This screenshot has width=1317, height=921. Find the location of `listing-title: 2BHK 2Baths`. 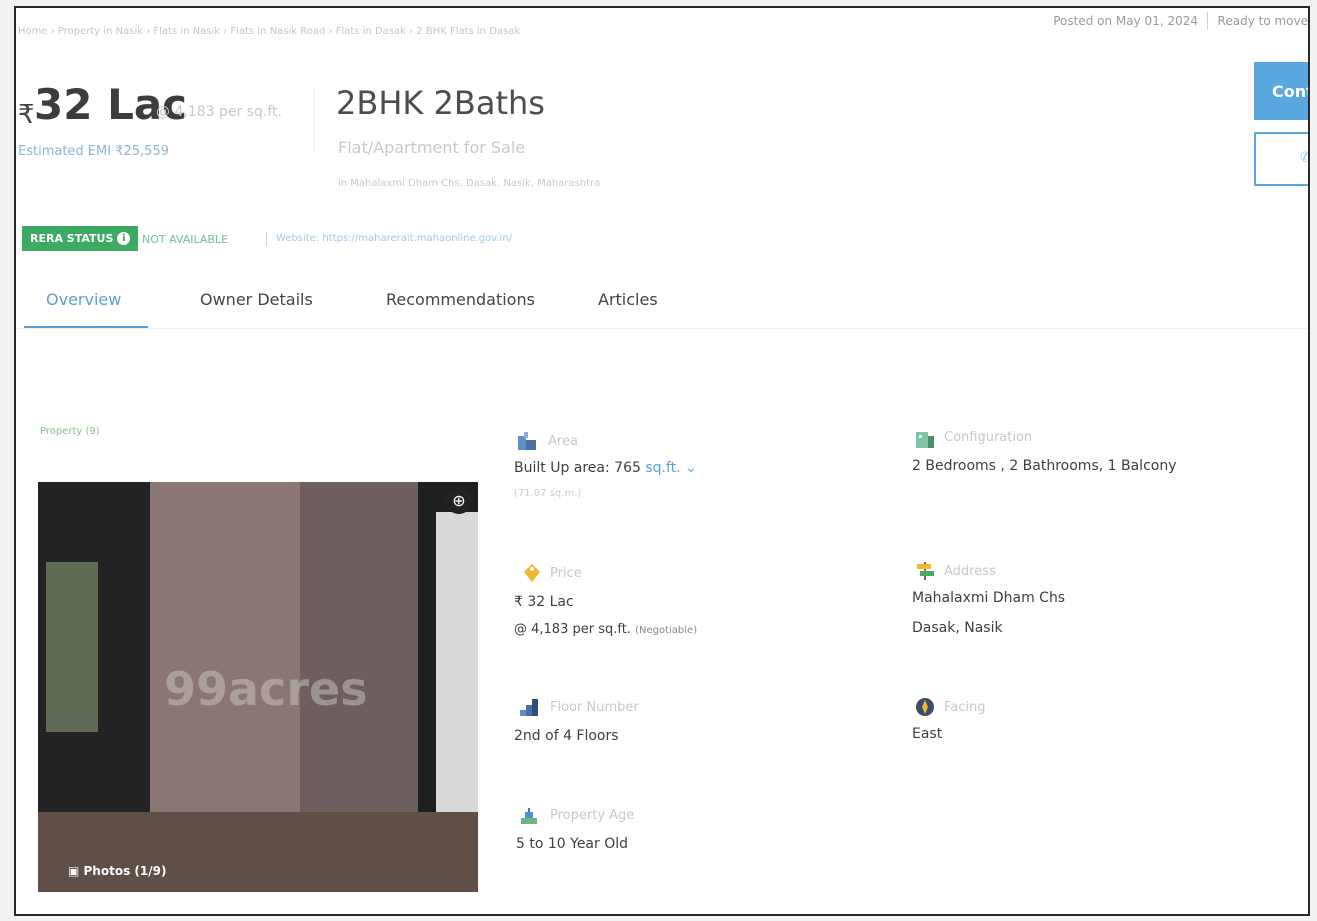

listing-title: 2BHK 2Baths is located at coordinates (440, 103).